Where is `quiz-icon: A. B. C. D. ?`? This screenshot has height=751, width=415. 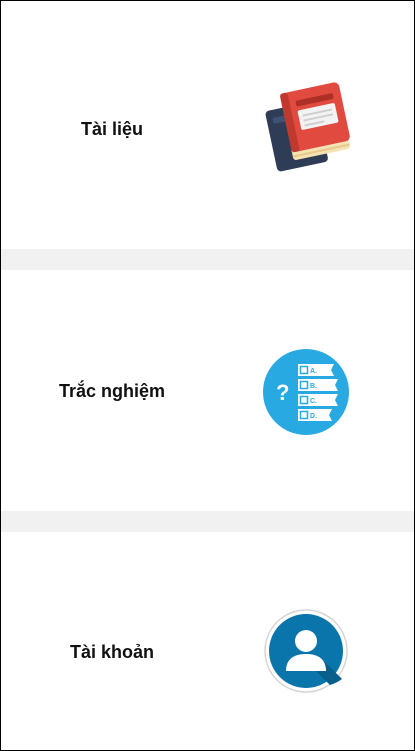 quiz-icon: A. B. C. D. ? is located at coordinates (306, 392).